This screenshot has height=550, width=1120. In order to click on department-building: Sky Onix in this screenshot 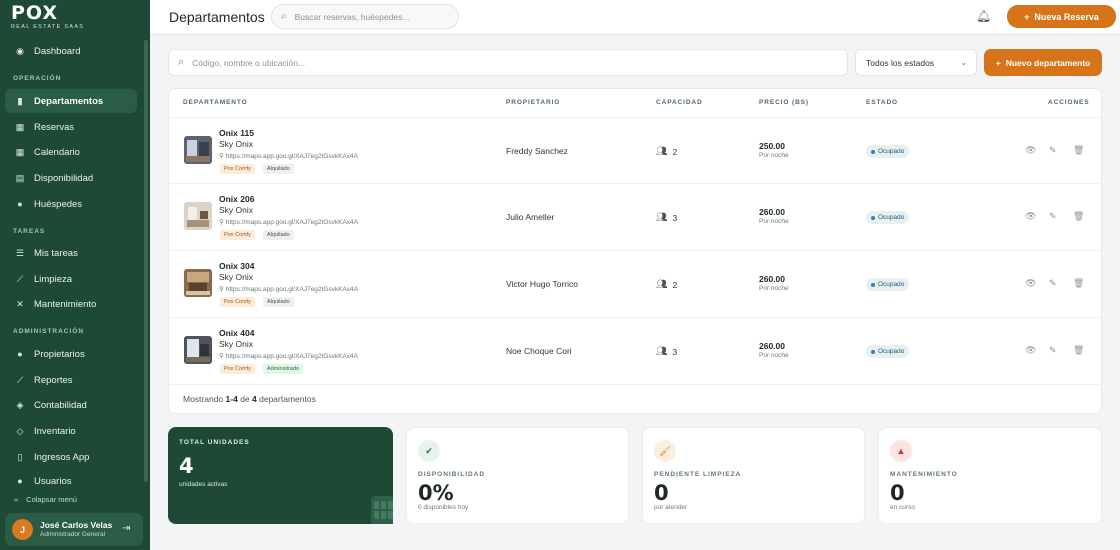, I will do `click(236, 144)`.